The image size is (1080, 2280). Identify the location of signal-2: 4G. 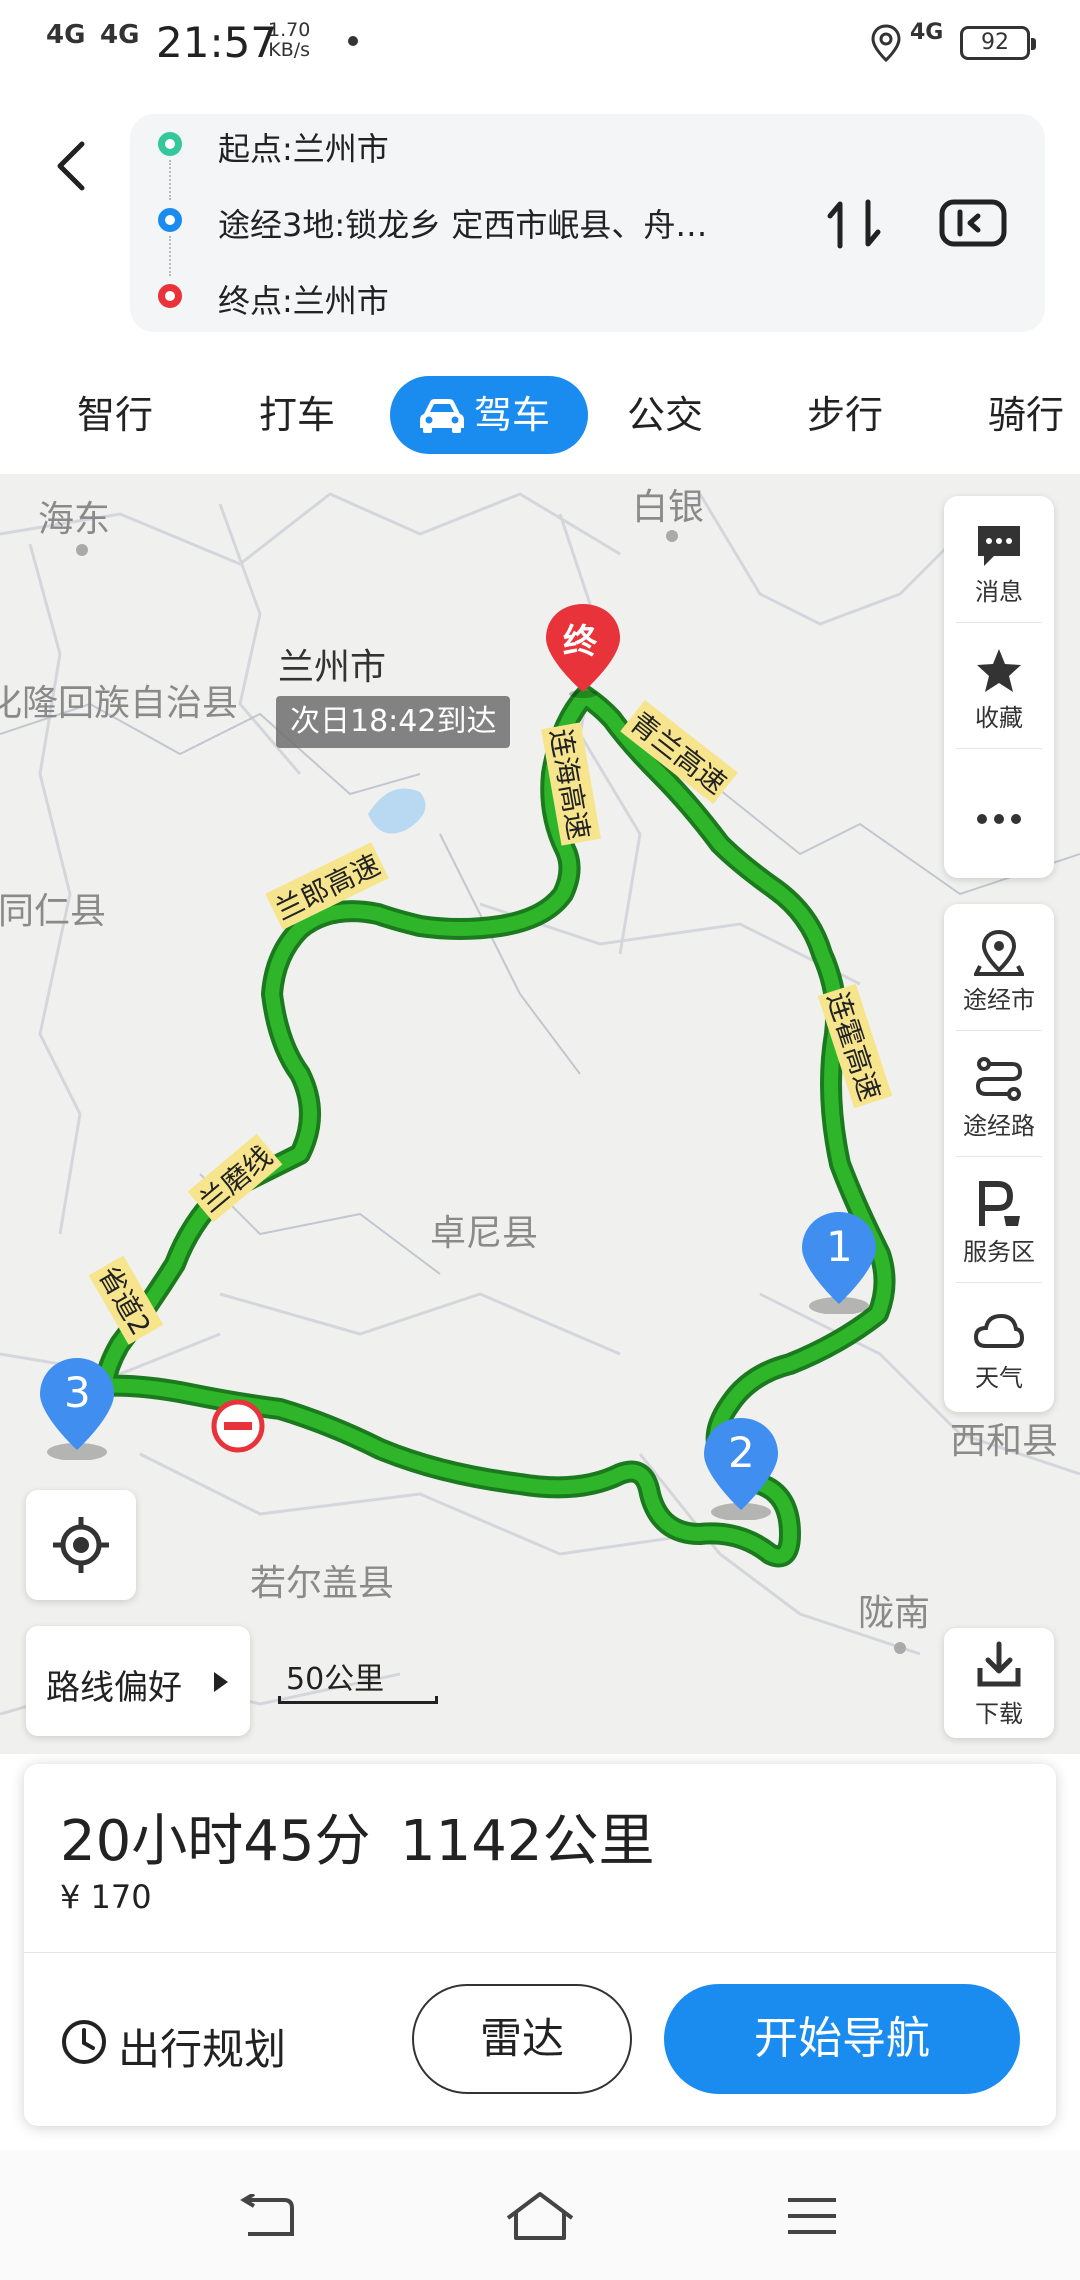
(120, 35).